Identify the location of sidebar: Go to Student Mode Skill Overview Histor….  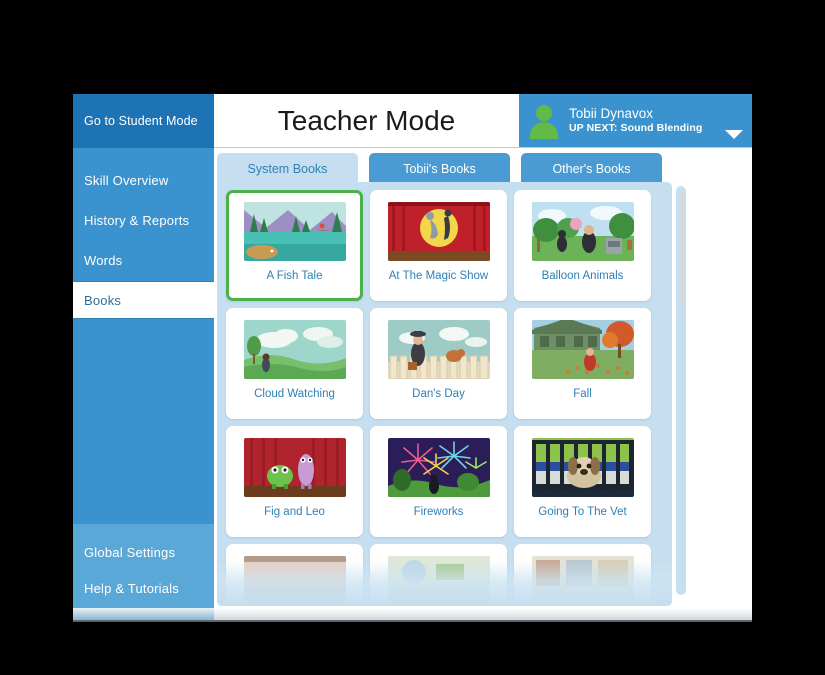
(143, 357).